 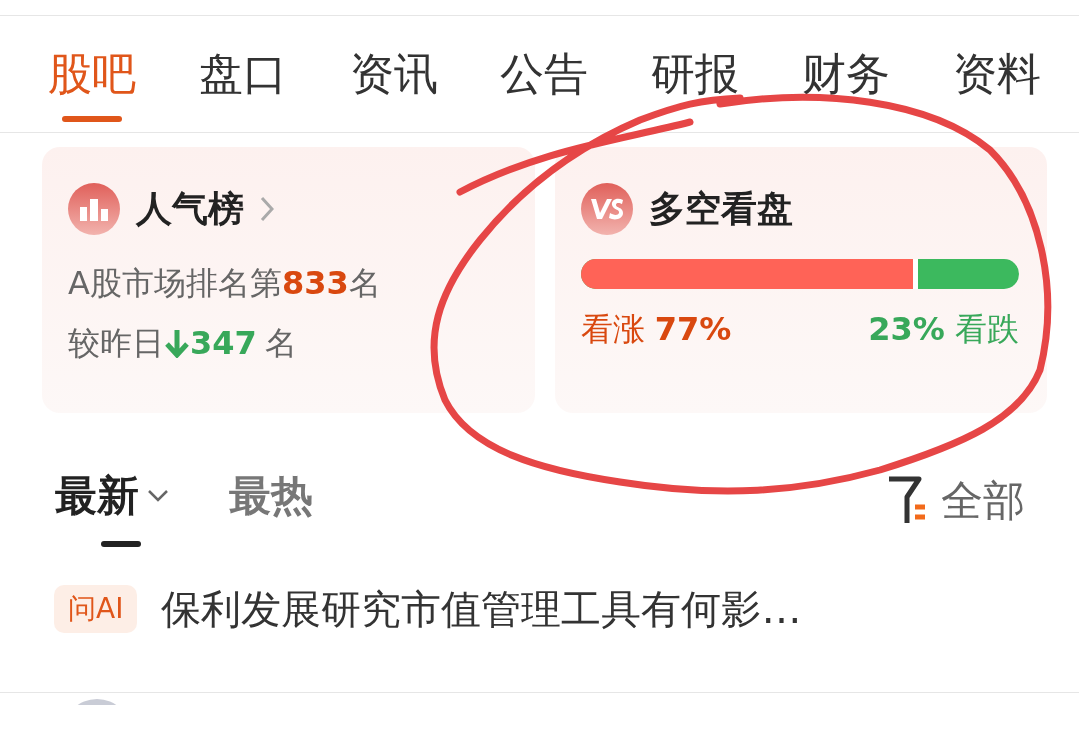 What do you see at coordinates (943, 329) in the screenshot?
I see `bear-ratio: 23% 看跌` at bounding box center [943, 329].